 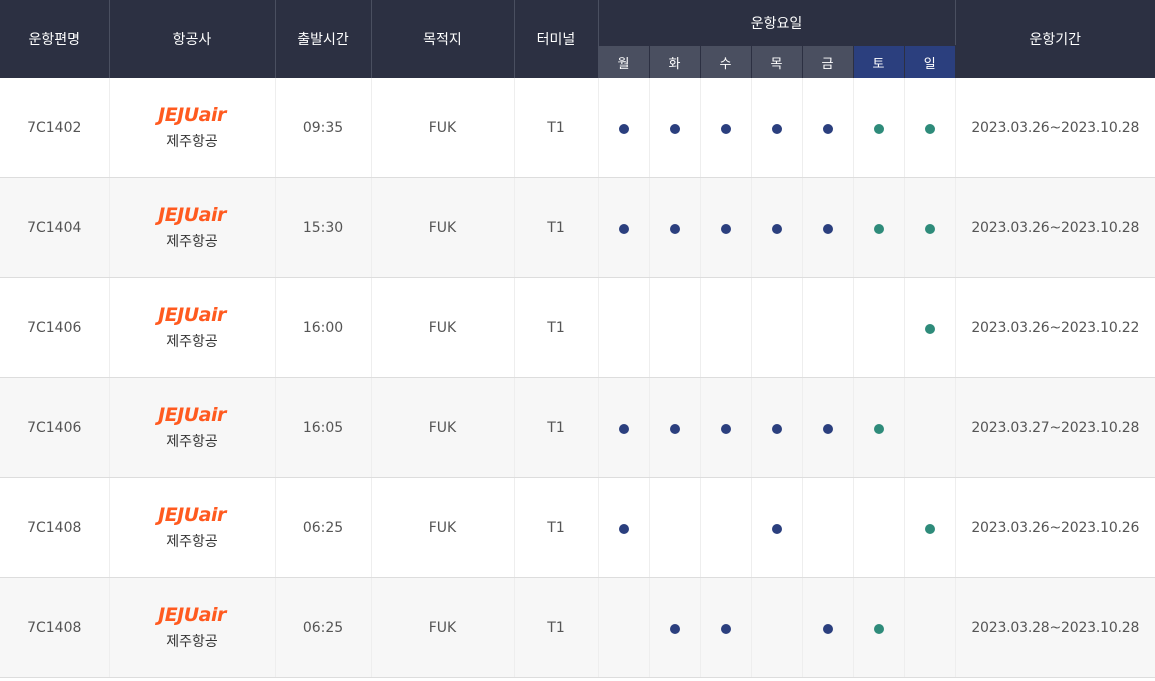 What do you see at coordinates (828, 61) in the screenshot?
I see `day-header-fri: 금` at bounding box center [828, 61].